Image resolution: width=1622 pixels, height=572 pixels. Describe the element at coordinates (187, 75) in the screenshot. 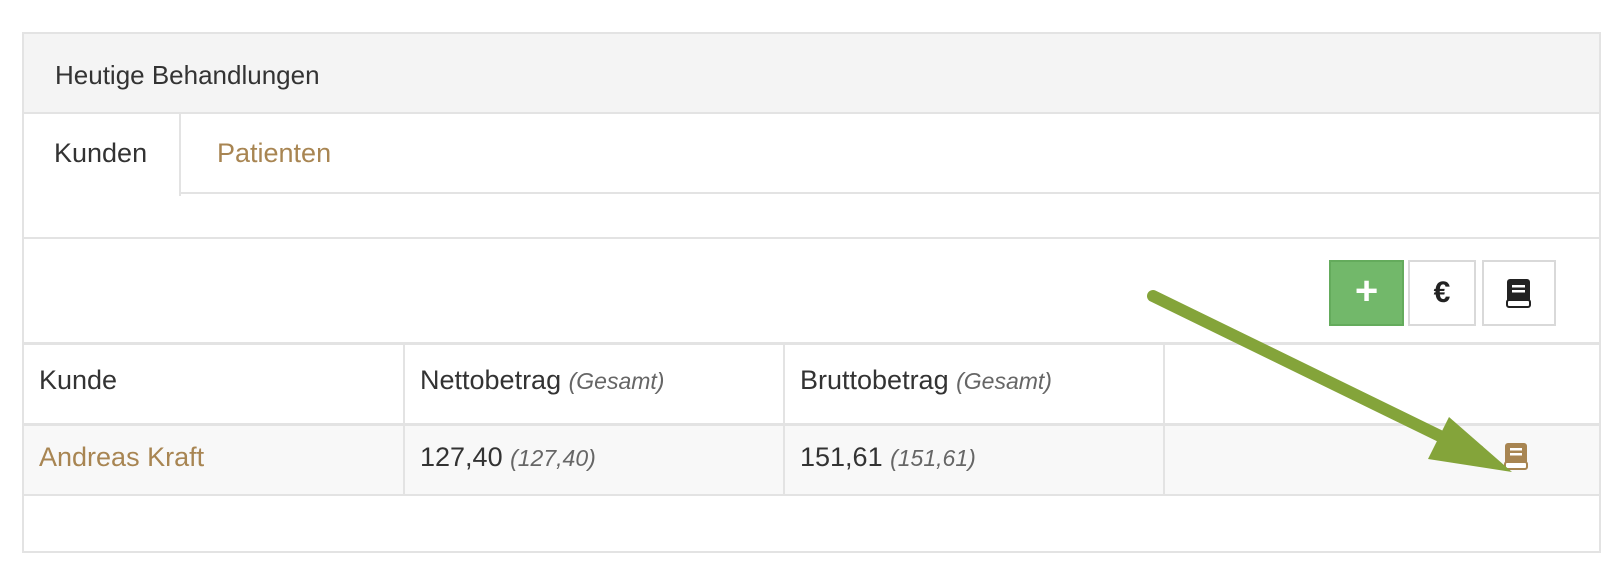

I see `panel-title: Heutige Behandlungen` at that location.